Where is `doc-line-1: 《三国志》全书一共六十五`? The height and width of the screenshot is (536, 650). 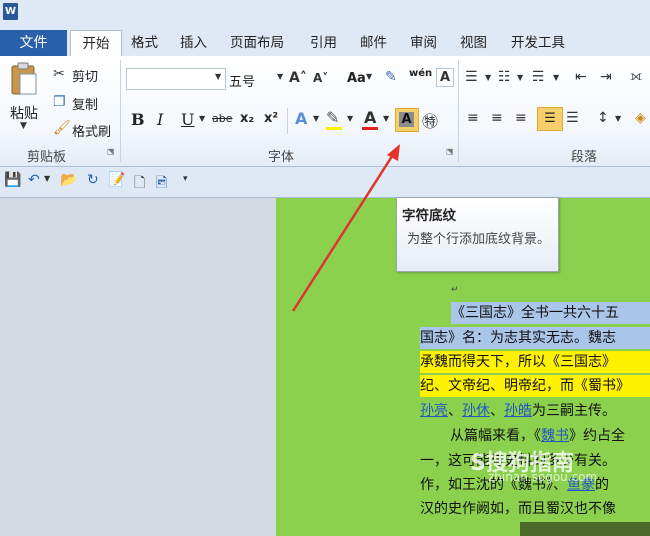
doc-line-1: 《三国志》全书一共六十五 is located at coordinates (550, 313).